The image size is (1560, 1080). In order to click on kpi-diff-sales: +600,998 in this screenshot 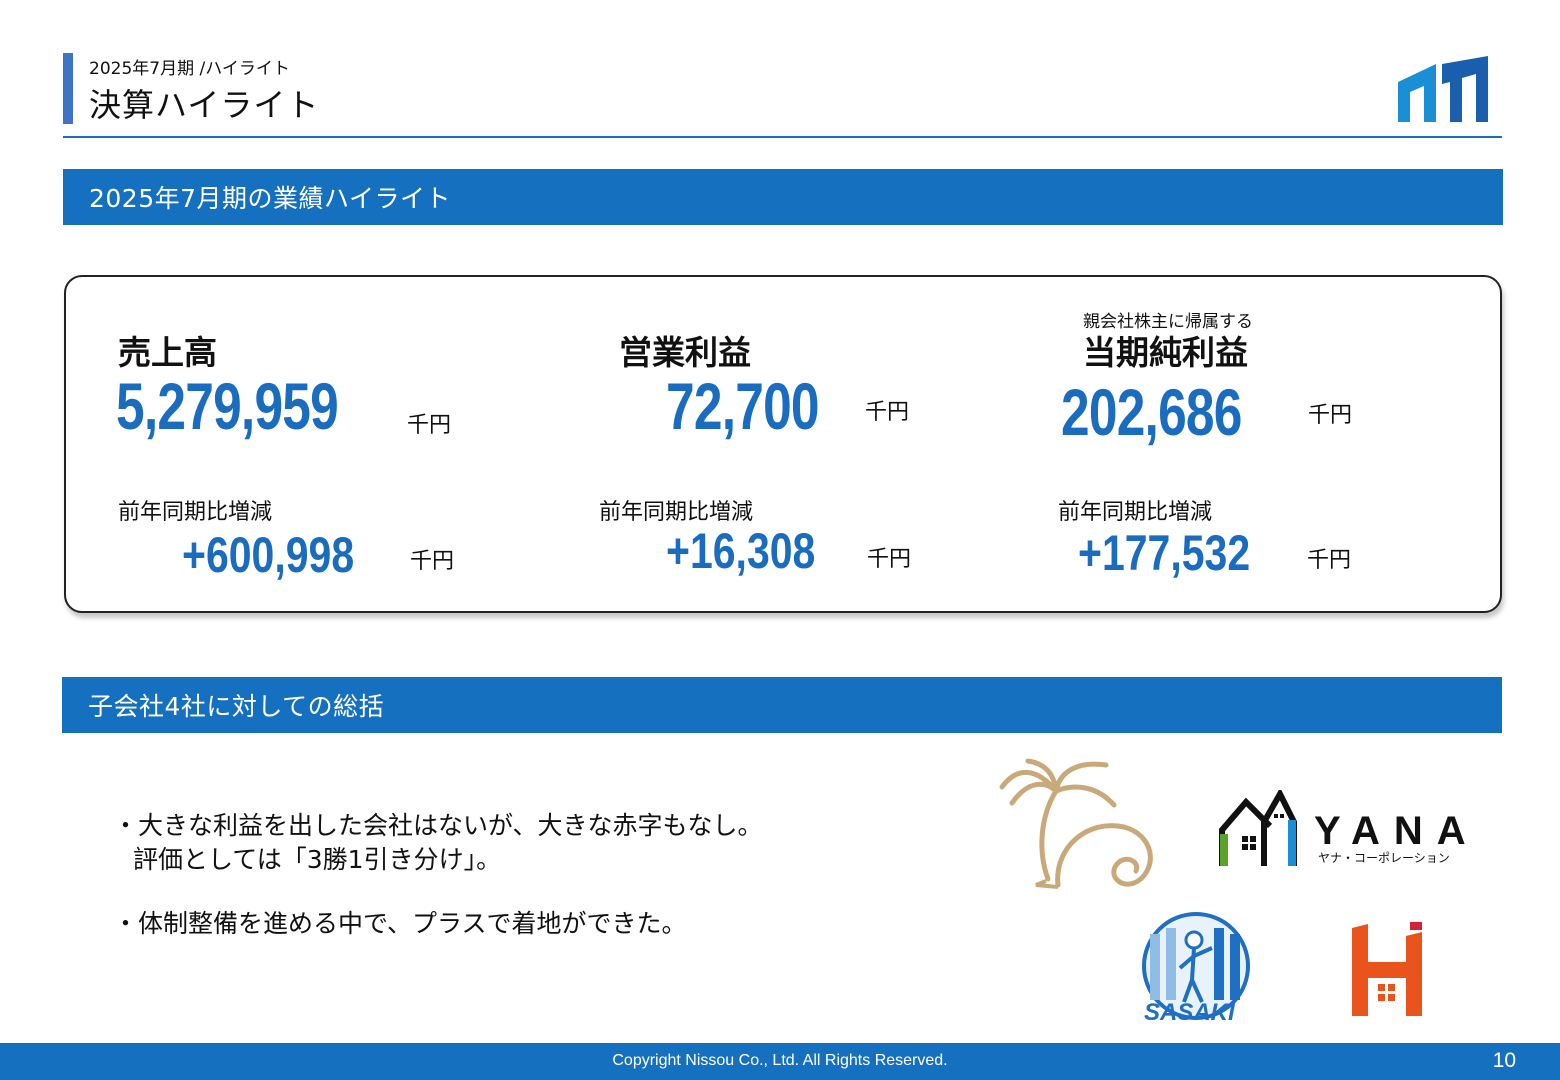, I will do `click(268, 555)`.